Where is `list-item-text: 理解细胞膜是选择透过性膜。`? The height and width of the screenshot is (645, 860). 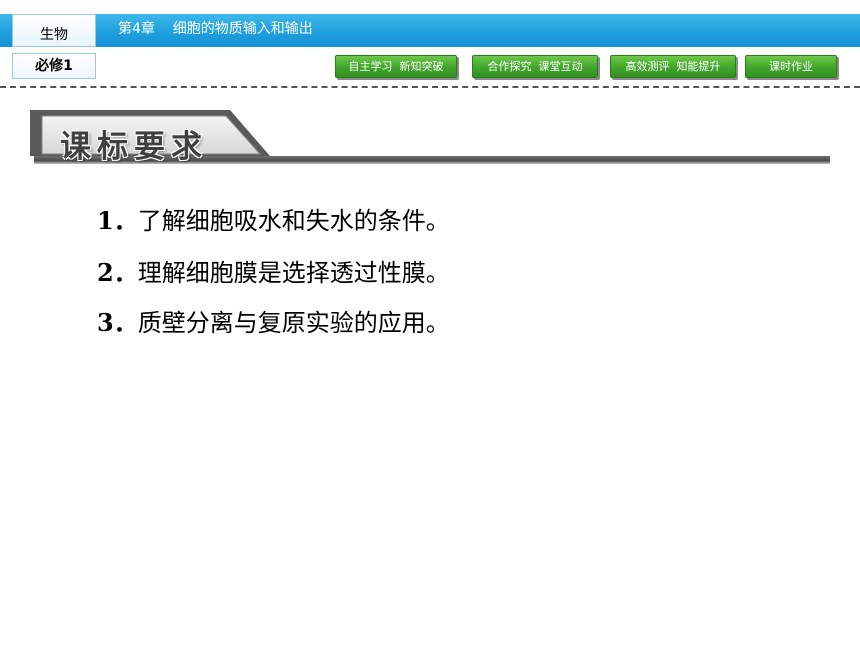 list-item-text: 理解细胞膜是选择透过性膜。 is located at coordinates (293, 273).